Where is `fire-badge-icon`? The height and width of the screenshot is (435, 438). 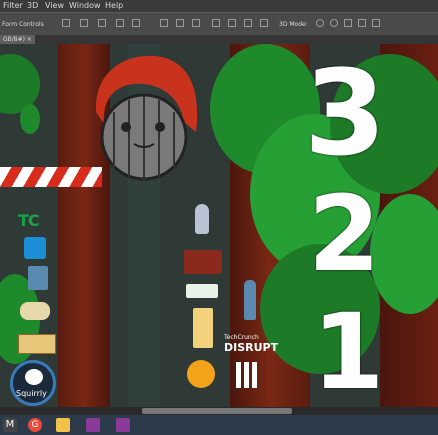 fire-badge-icon is located at coordinates (201, 374).